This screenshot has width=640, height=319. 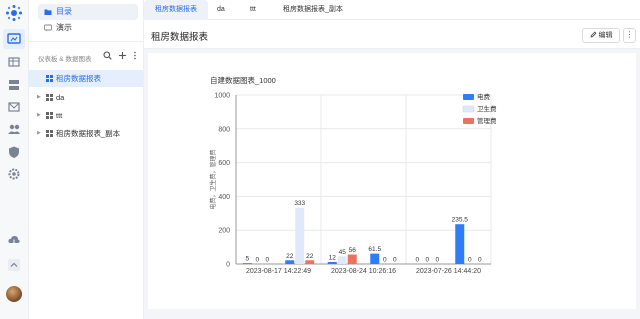 I want to click on x-tick-label: 2023-07-26 14:44:20, so click(x=448, y=271).